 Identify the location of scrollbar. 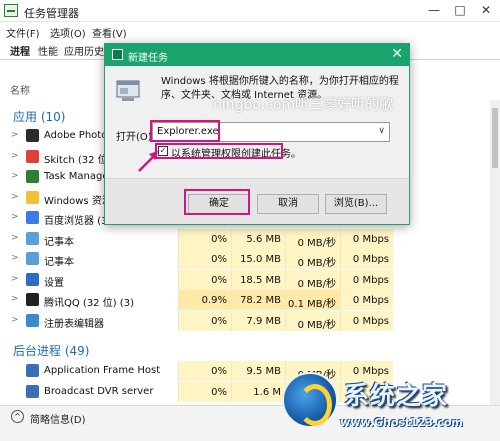
(495, 252).